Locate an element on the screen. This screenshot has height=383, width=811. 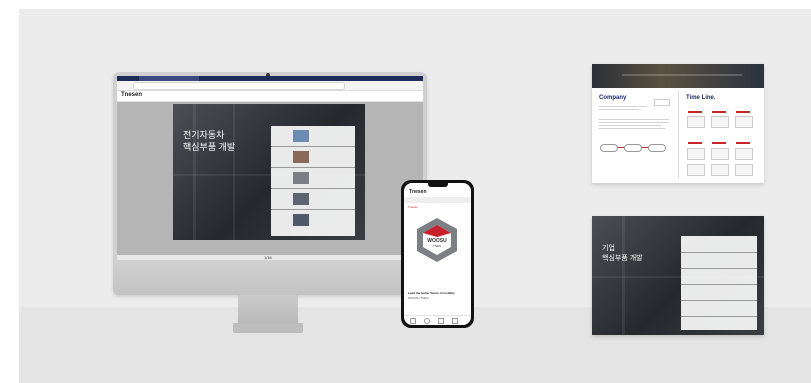
phone-caption-sub: WOOSU TNES is located at coordinates (418, 298).